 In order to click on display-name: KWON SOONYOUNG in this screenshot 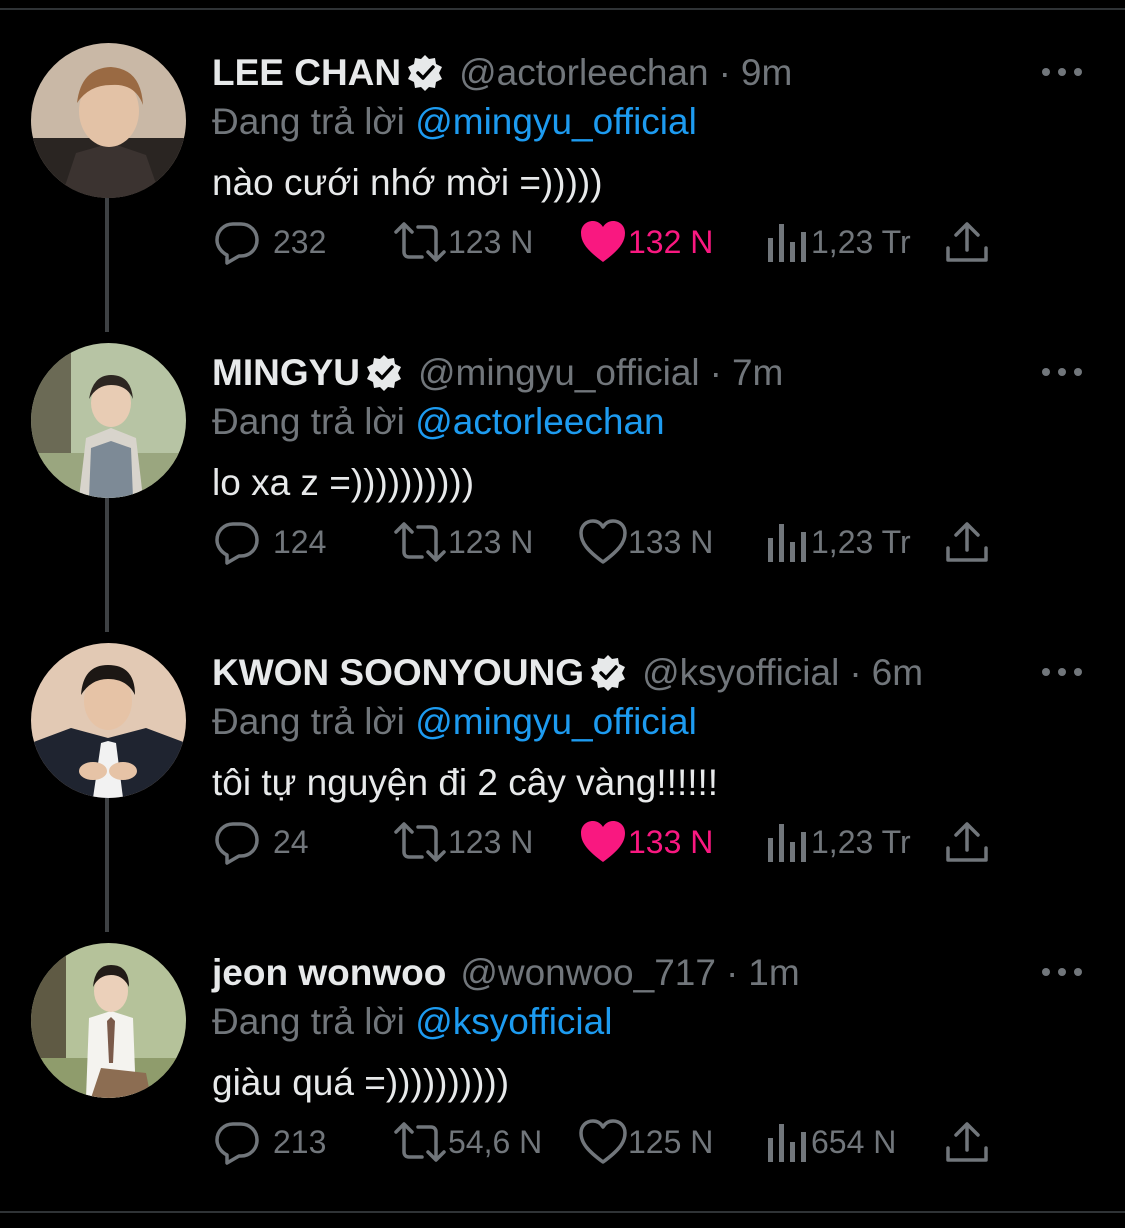, I will do `click(398, 673)`.